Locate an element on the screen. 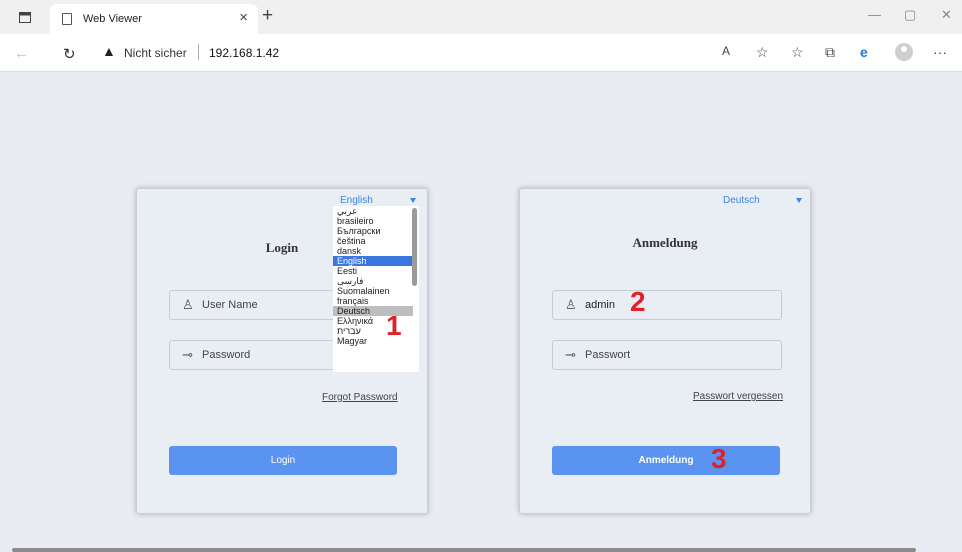 This screenshot has height=552, width=962. username-value: admin is located at coordinates (600, 305).